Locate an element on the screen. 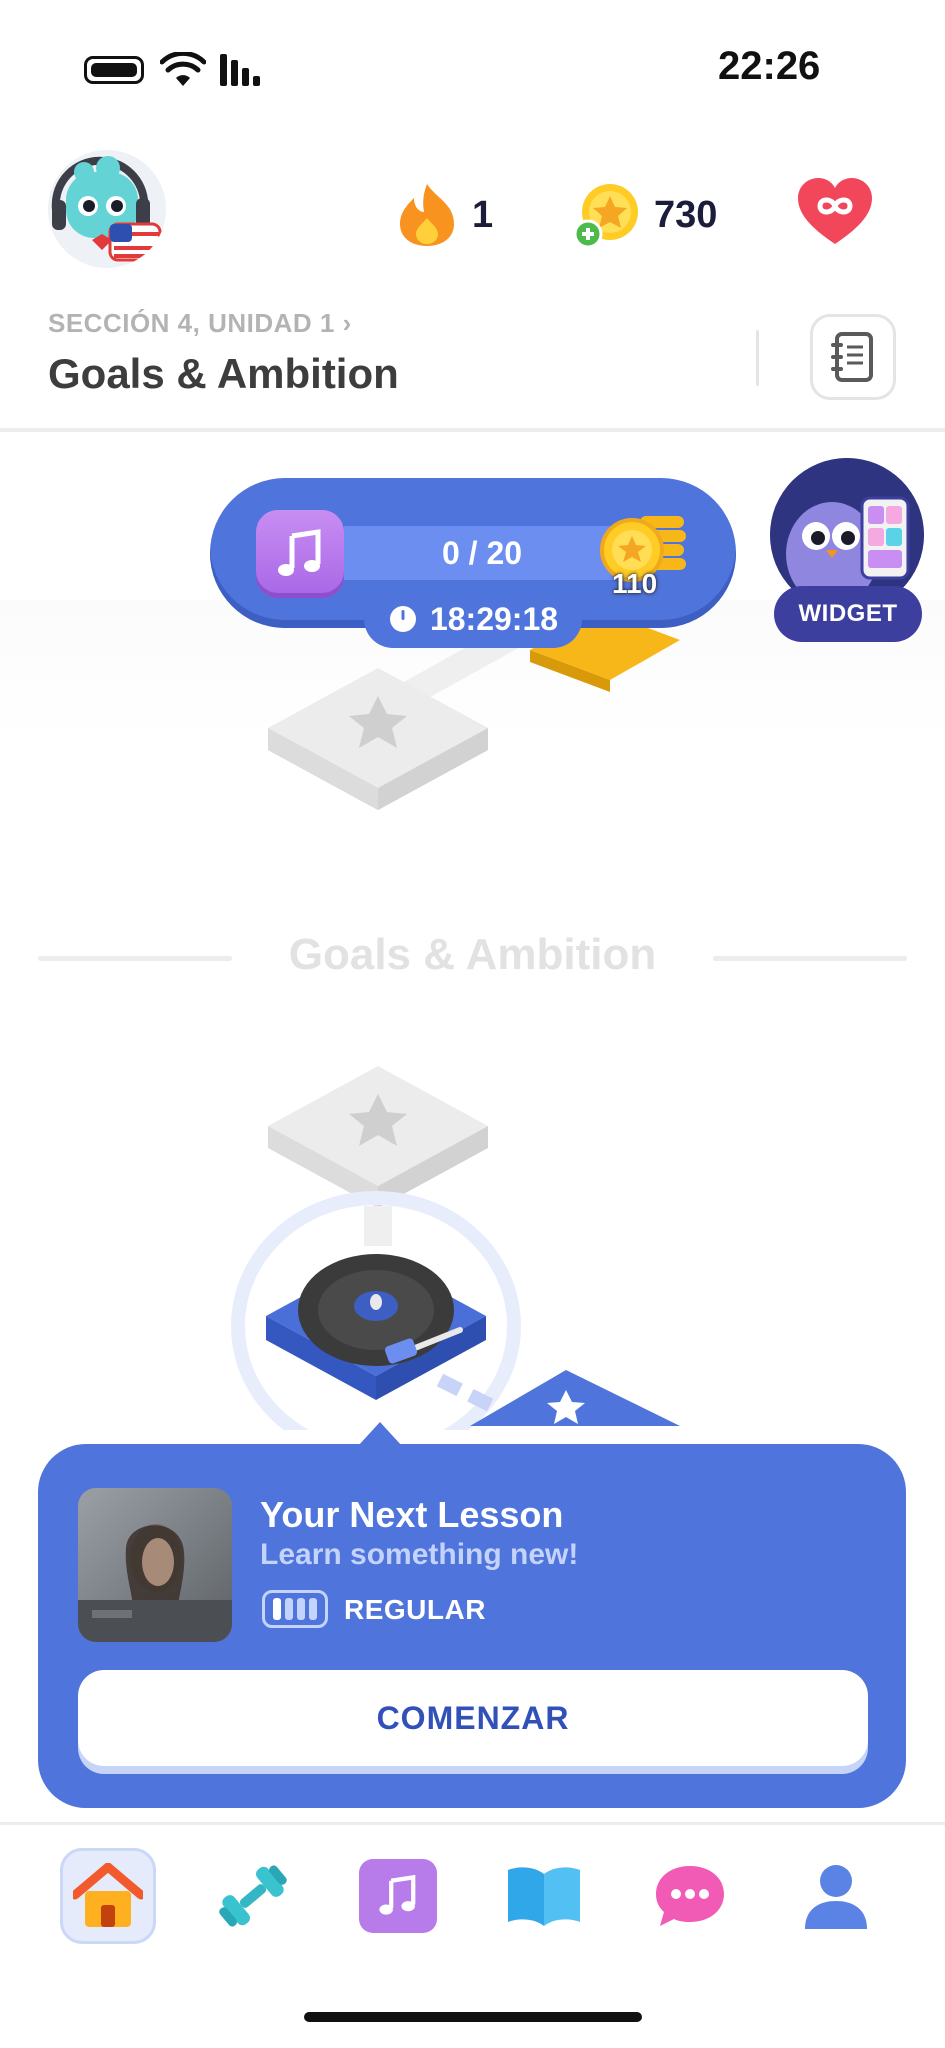 This screenshot has height=2048, width=945. tabbar-divider is located at coordinates (472, 1823).